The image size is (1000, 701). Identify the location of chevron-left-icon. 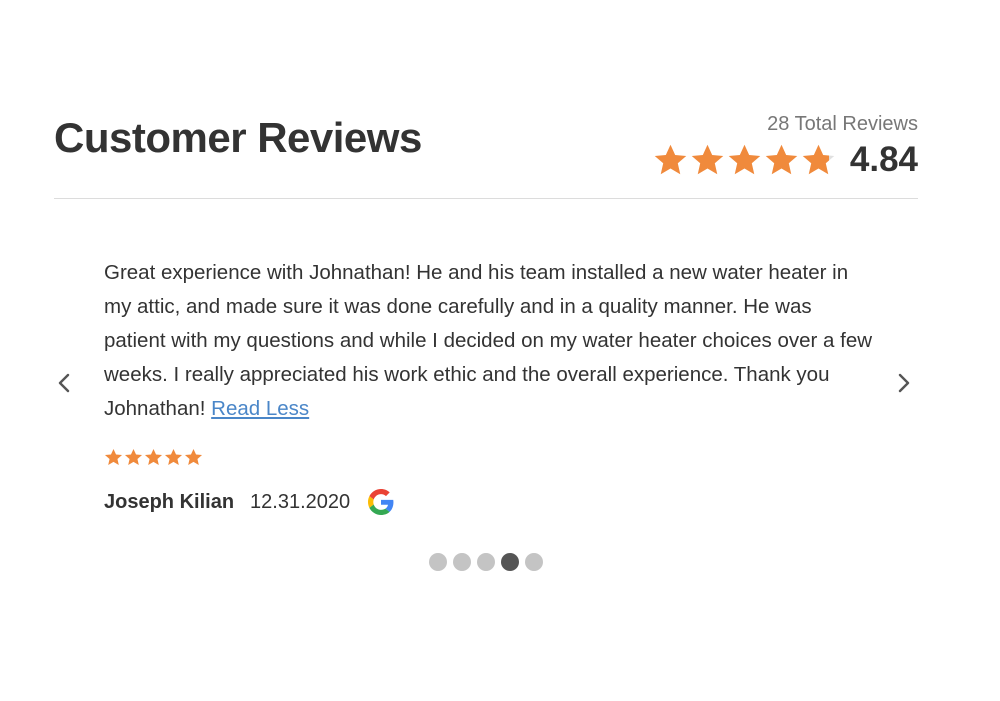
(64, 383).